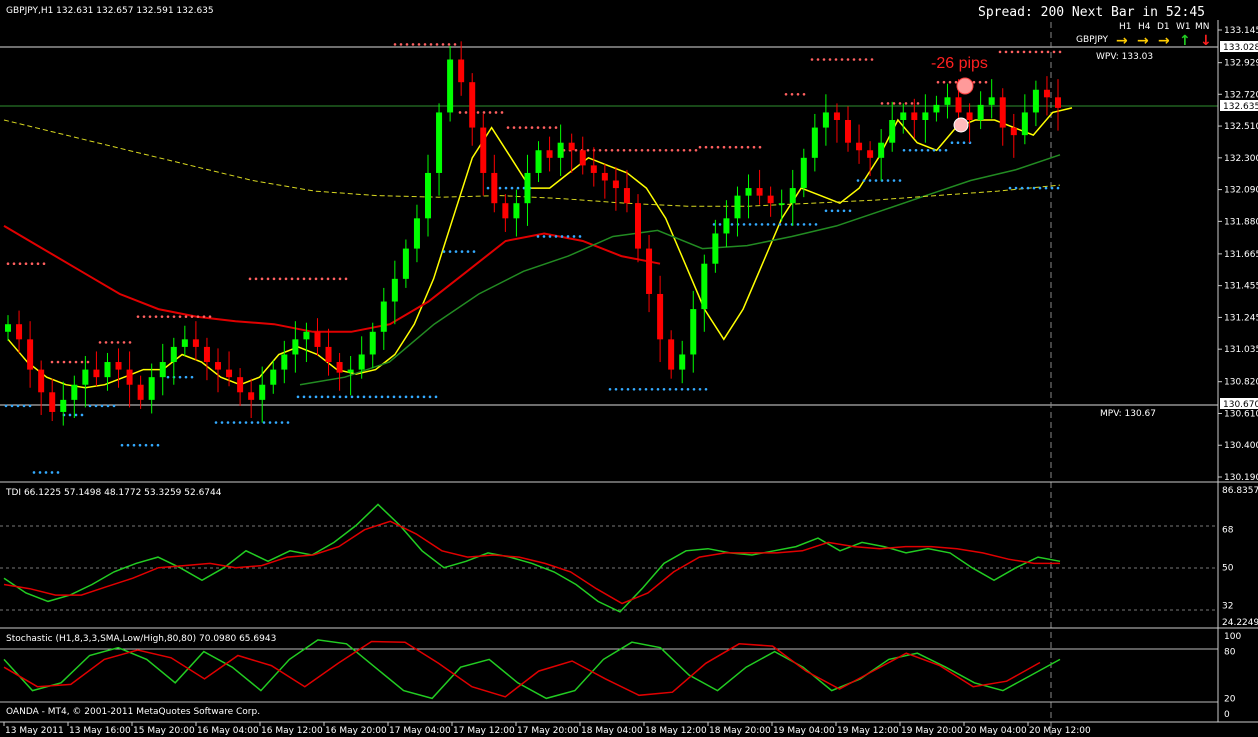 This screenshot has height=737, width=1258. I want to click on tf-label-h4: H4, so click(1144, 27).